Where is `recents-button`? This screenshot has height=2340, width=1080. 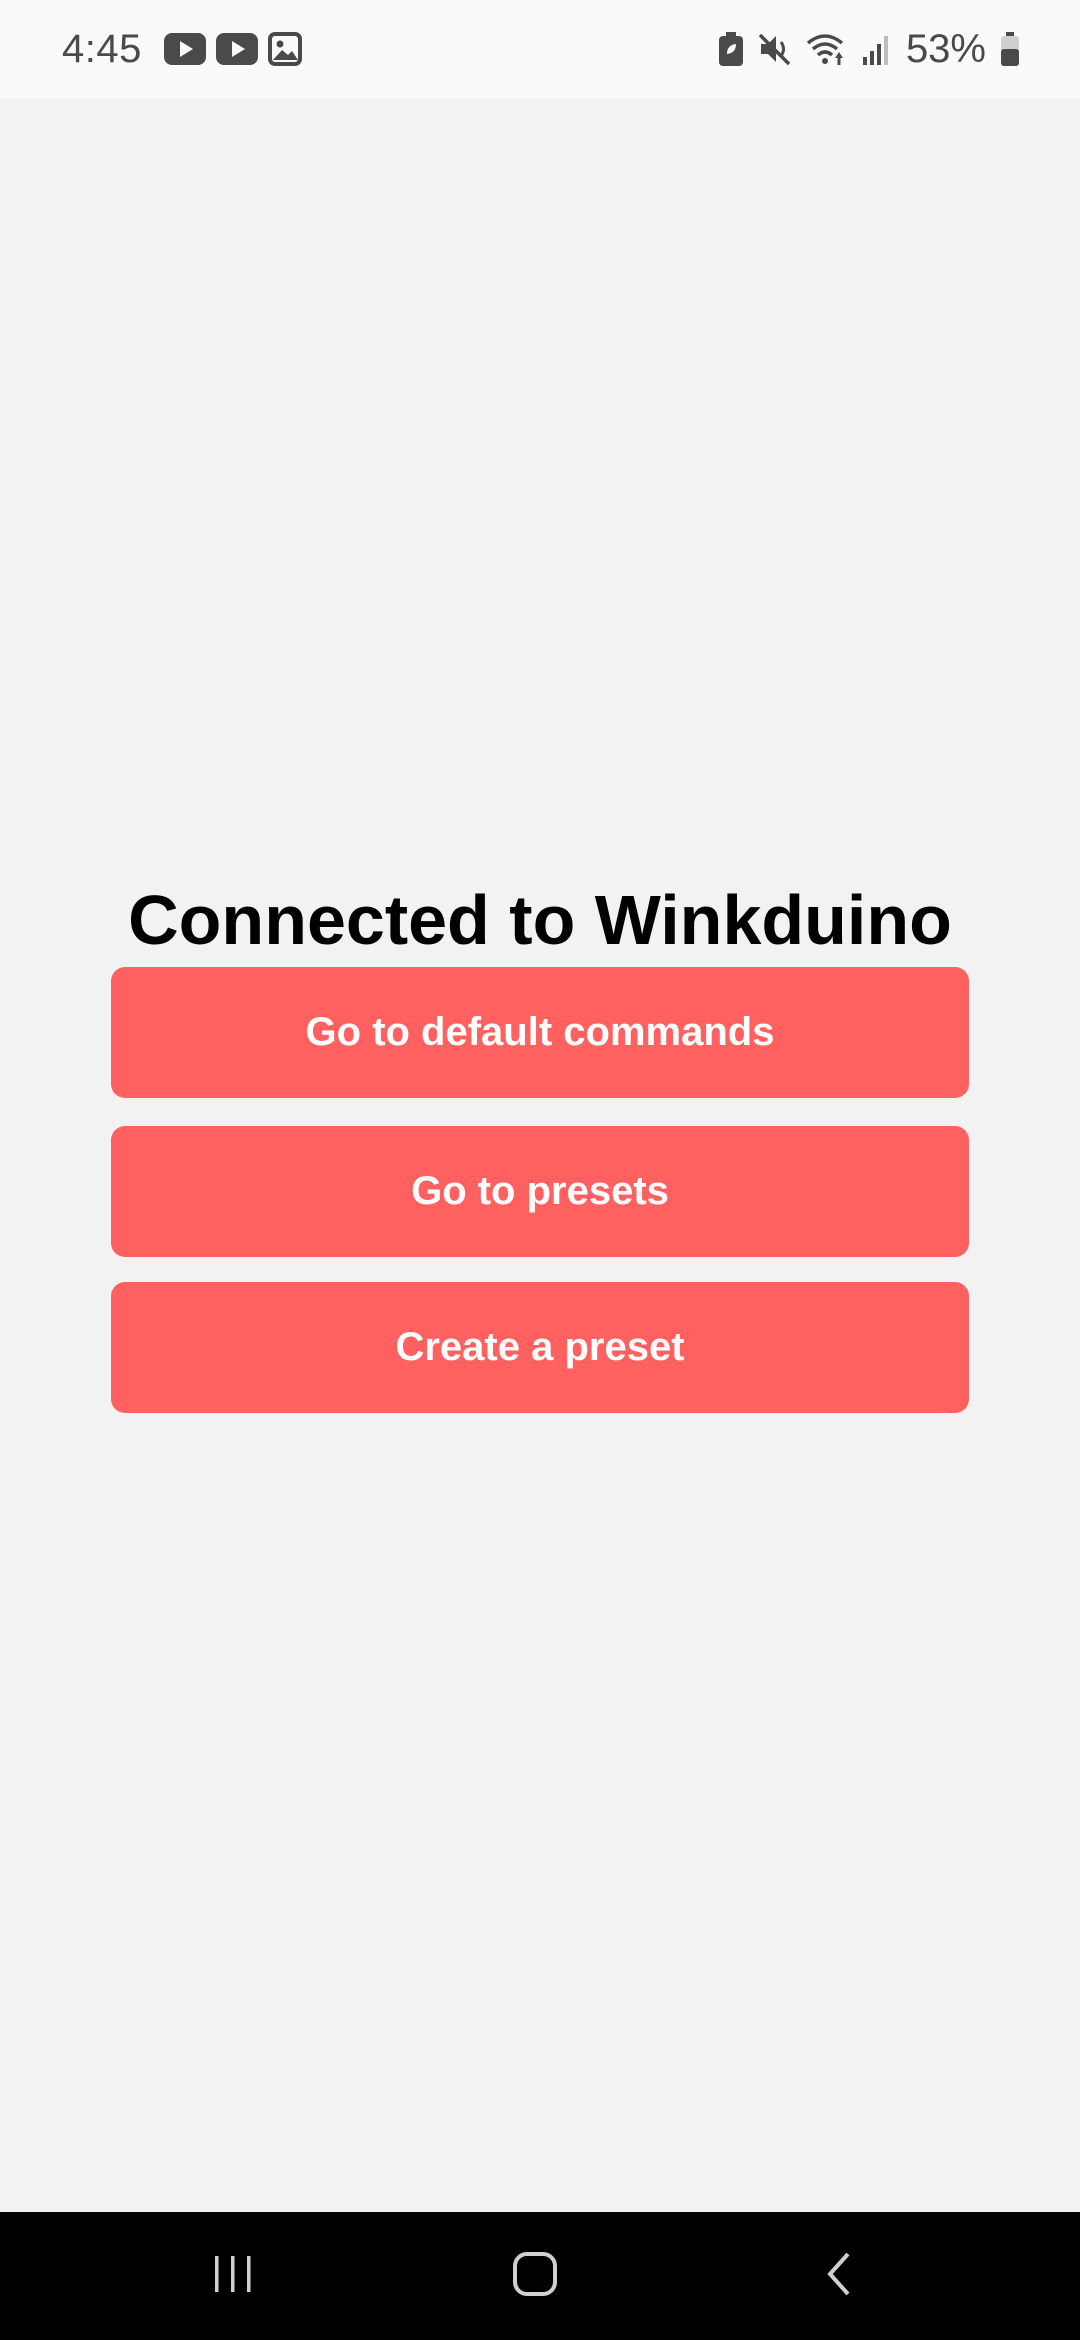
recents-button is located at coordinates (233, 2276).